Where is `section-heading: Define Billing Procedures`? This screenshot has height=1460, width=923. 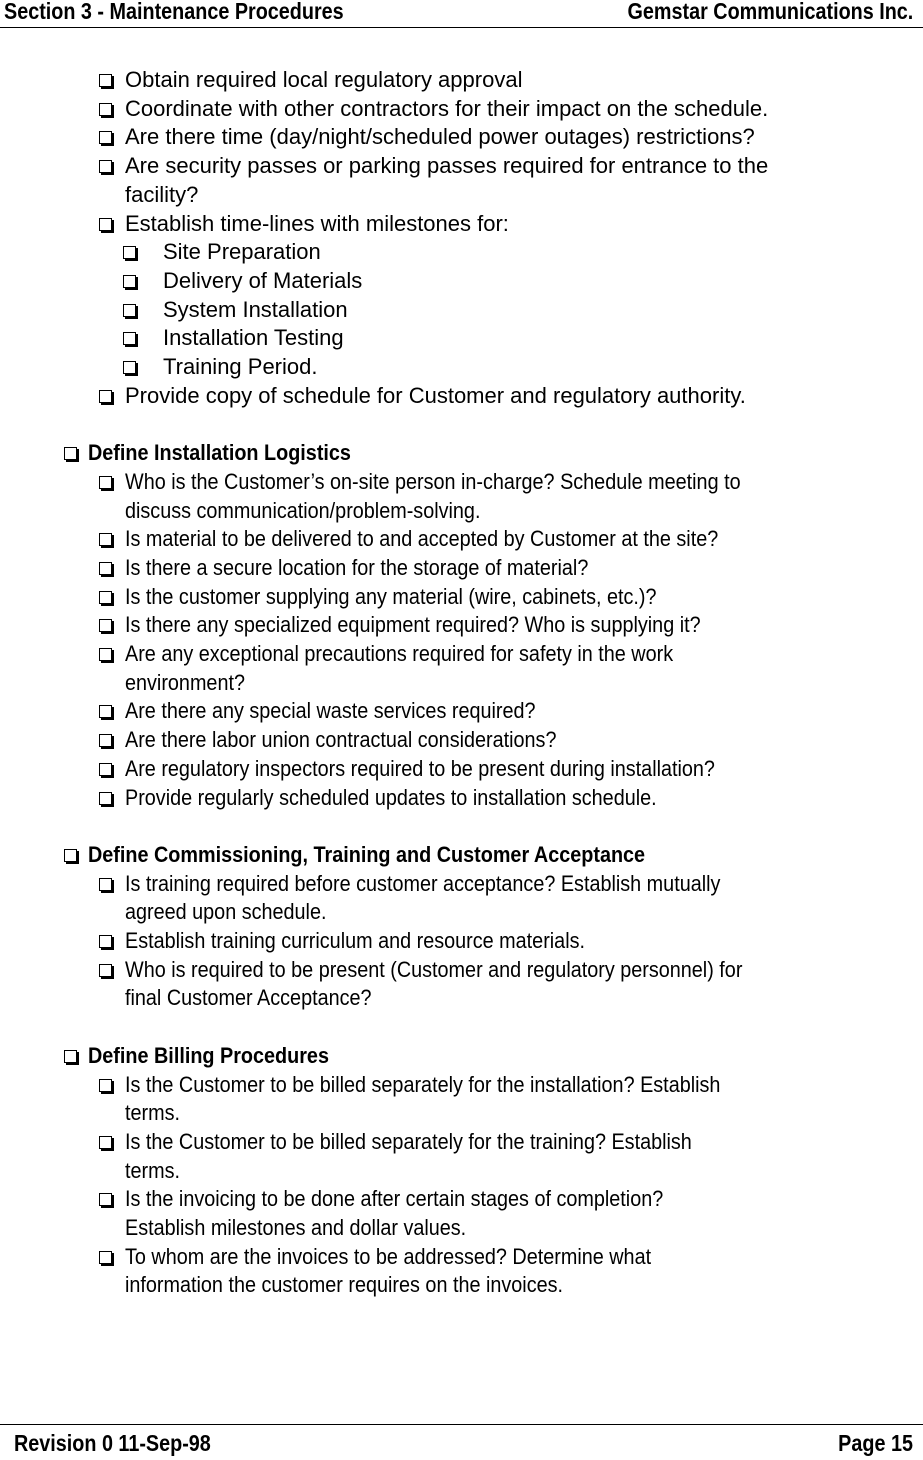 section-heading: Define Billing Procedures is located at coordinates (461, 1056).